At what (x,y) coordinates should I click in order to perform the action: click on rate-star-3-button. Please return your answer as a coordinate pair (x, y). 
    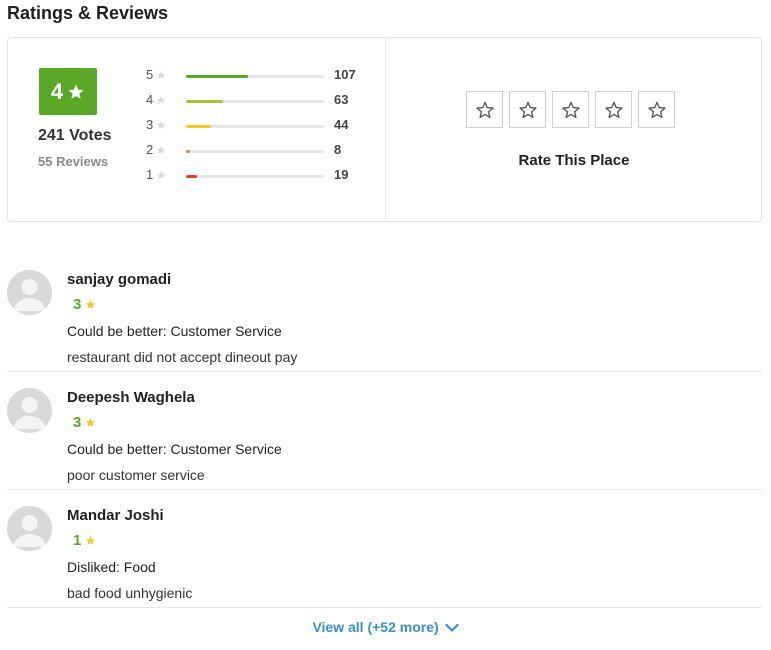
    Looking at the image, I should click on (570, 109).